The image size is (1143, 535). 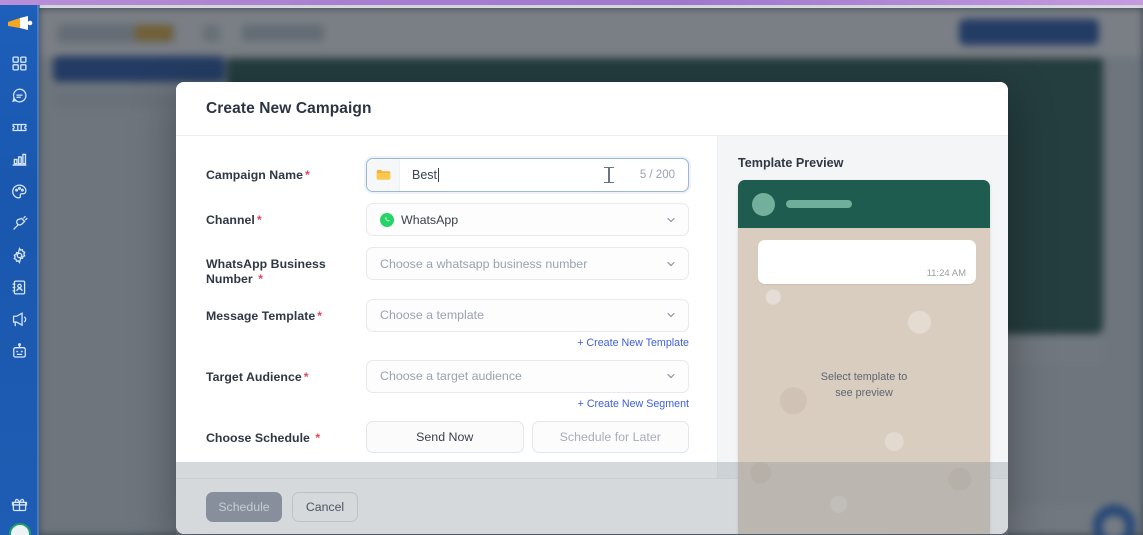 What do you see at coordinates (571, 2) in the screenshot?
I see `browser-chrome-accent` at bounding box center [571, 2].